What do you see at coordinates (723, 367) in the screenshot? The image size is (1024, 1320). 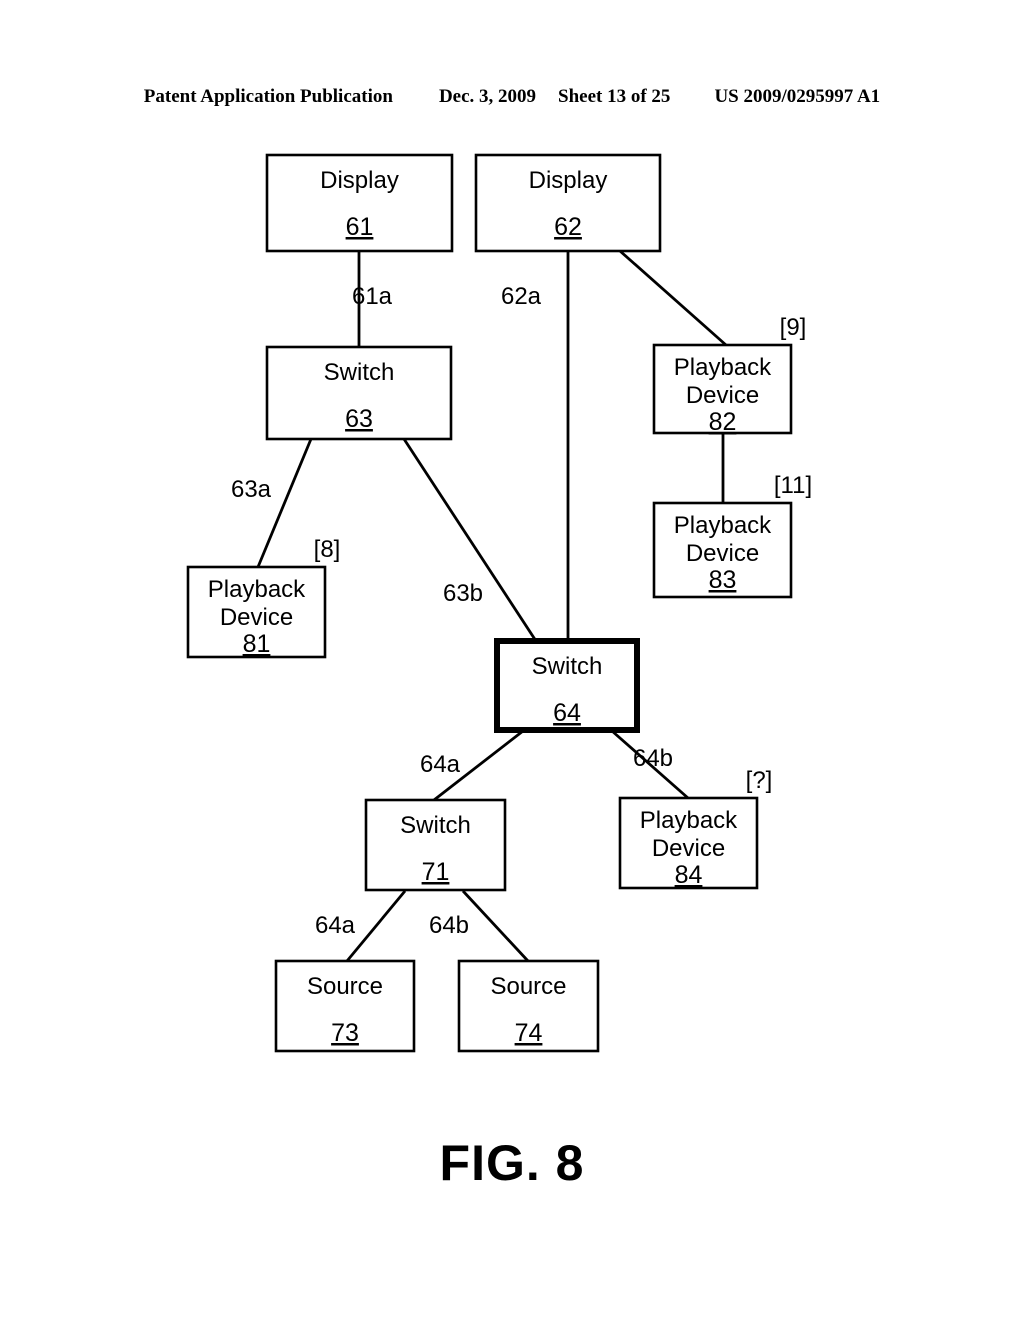 I see `node-title-line1-playback82: Playback` at bounding box center [723, 367].